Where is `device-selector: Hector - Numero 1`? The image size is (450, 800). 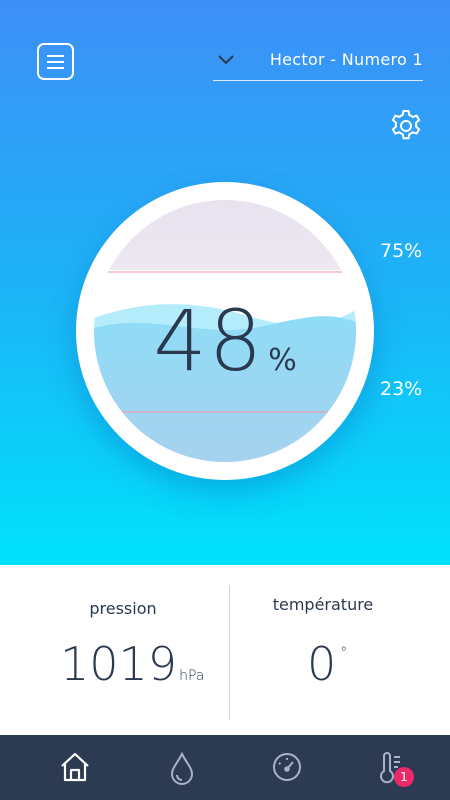
device-selector: Hector - Numero 1 is located at coordinates (318, 62).